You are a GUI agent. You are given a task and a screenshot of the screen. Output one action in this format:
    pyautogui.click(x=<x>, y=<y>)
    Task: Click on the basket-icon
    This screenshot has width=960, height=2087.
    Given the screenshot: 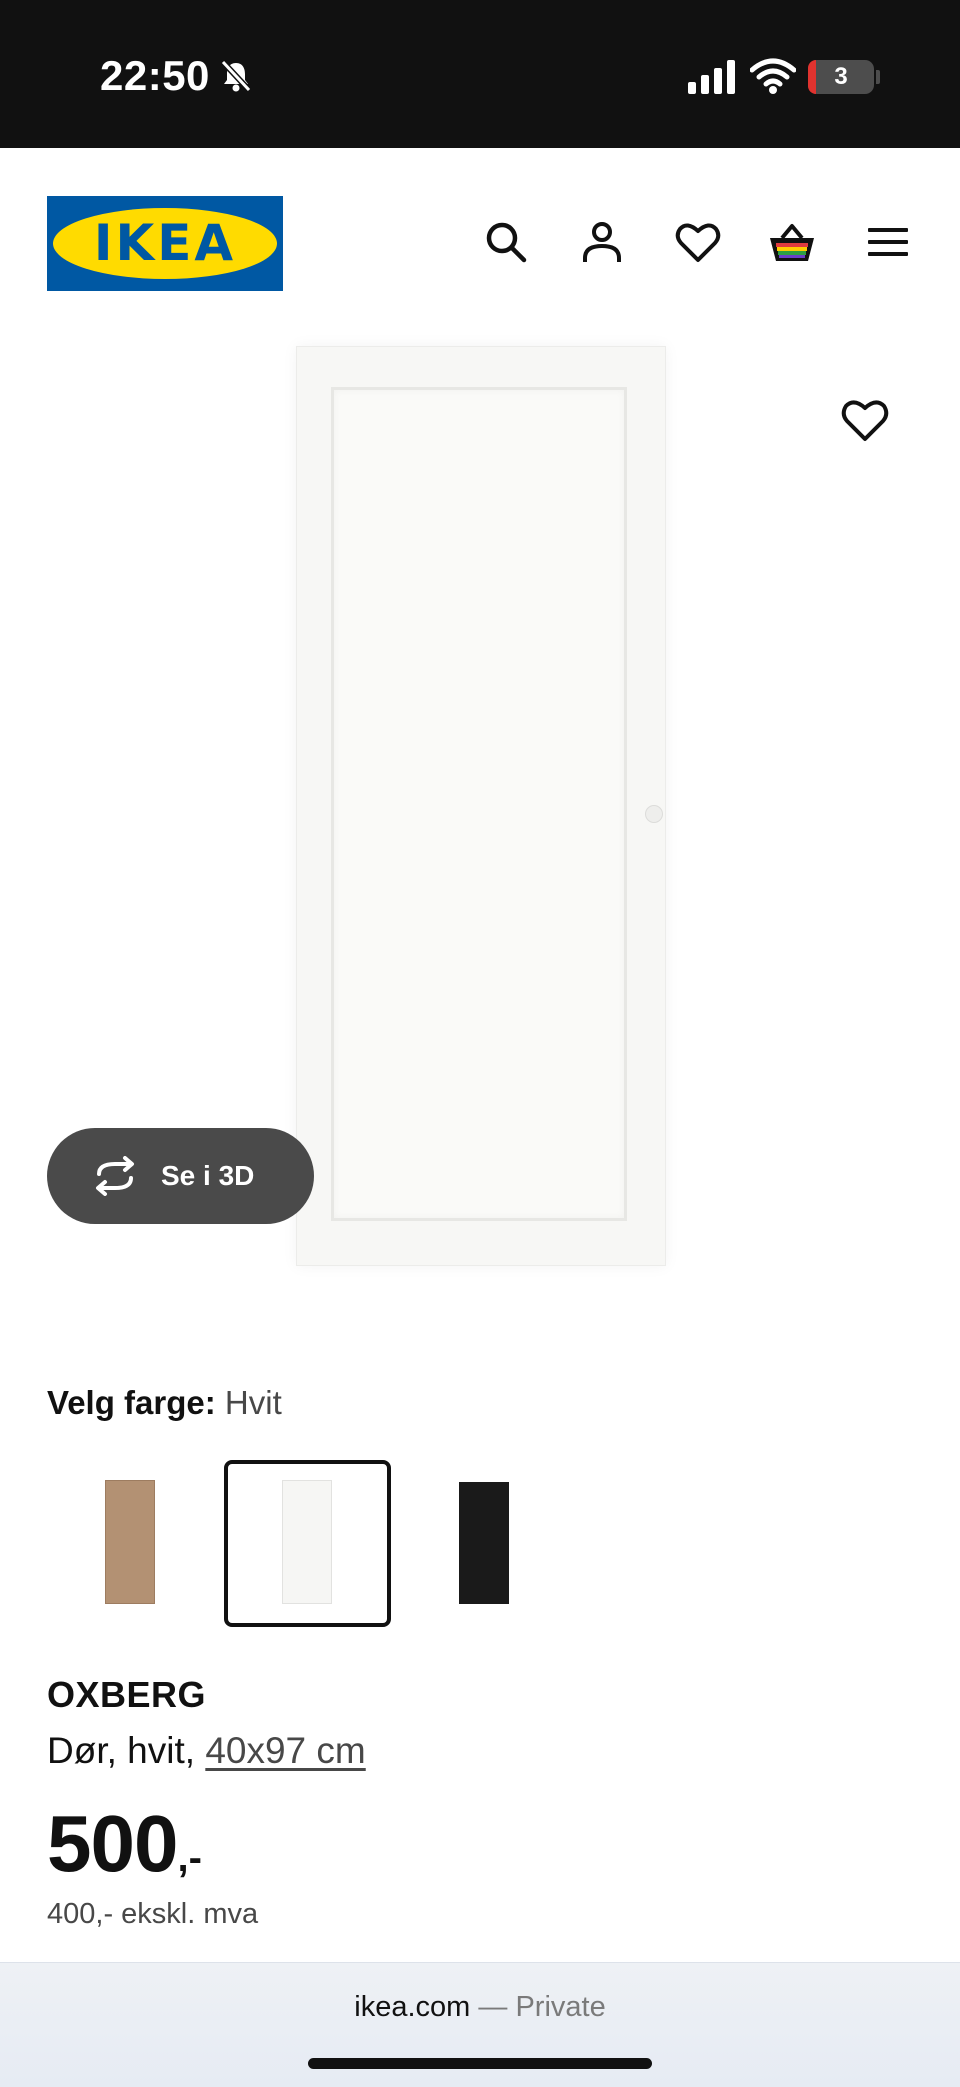 What is the action you would take?
    pyautogui.click(x=792, y=242)
    